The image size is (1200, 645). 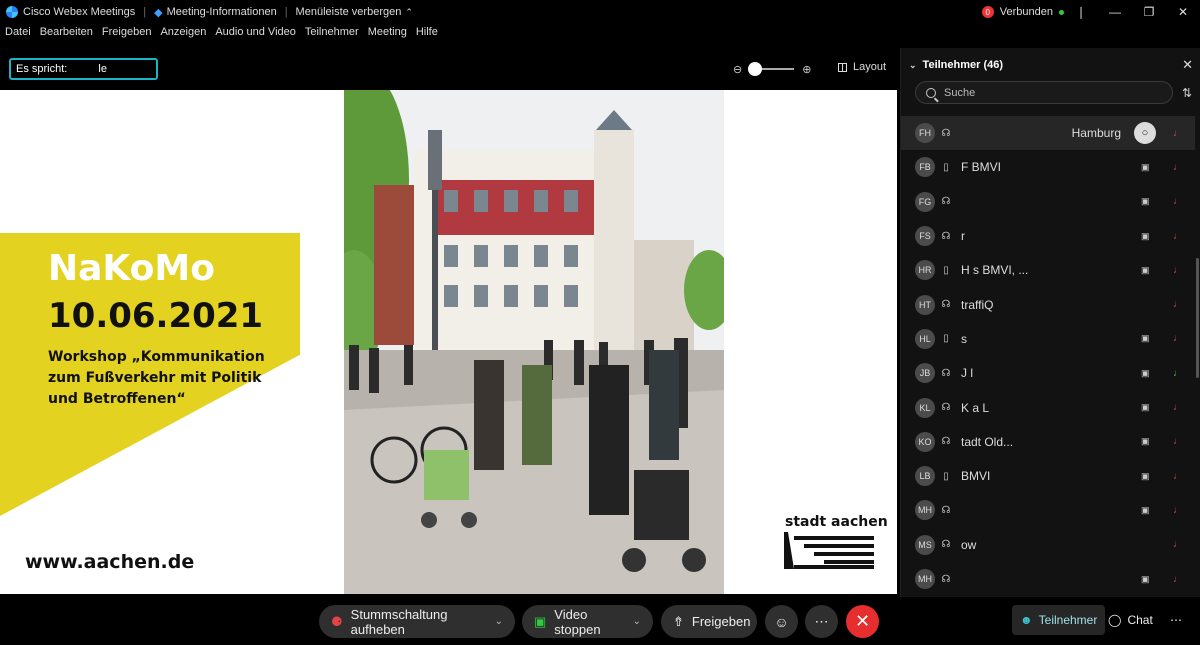 I want to click on close-icon: ✕, so click(x=862, y=621).